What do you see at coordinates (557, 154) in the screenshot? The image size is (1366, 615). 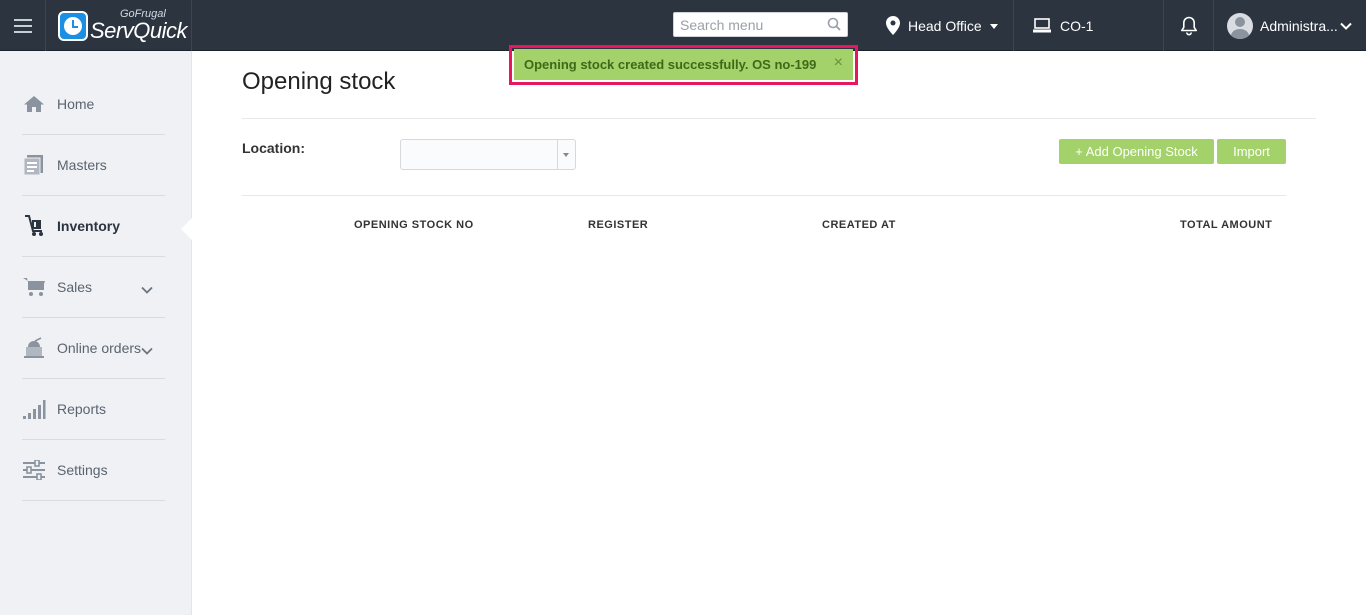 I see `dropdown-divider` at bounding box center [557, 154].